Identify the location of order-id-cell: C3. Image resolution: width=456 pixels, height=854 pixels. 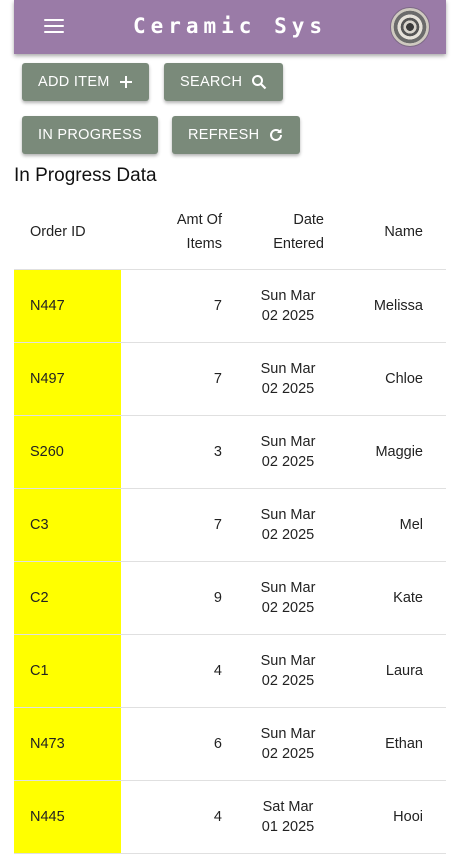
(67, 525).